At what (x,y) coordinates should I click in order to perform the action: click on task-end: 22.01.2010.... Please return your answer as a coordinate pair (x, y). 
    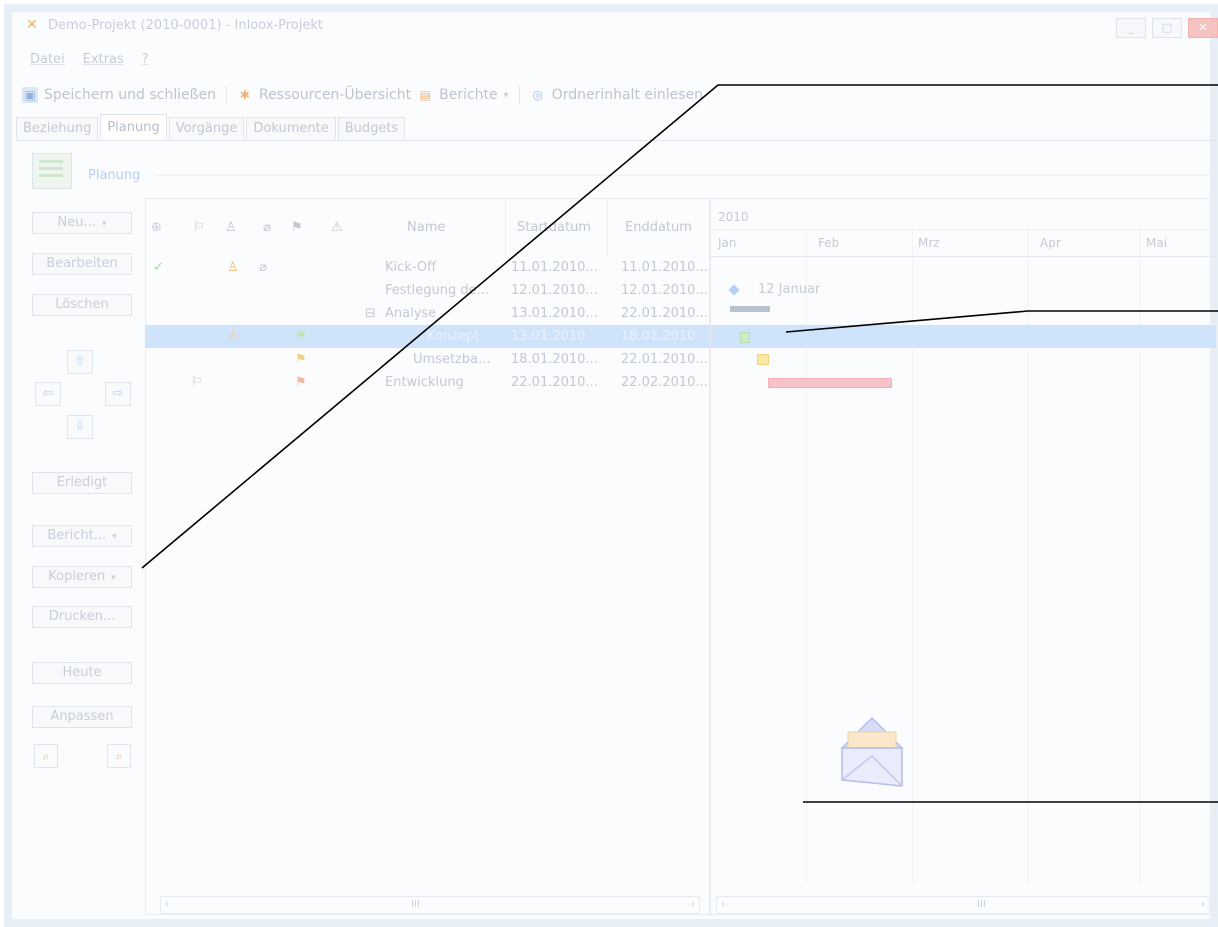
    Looking at the image, I should click on (664, 313).